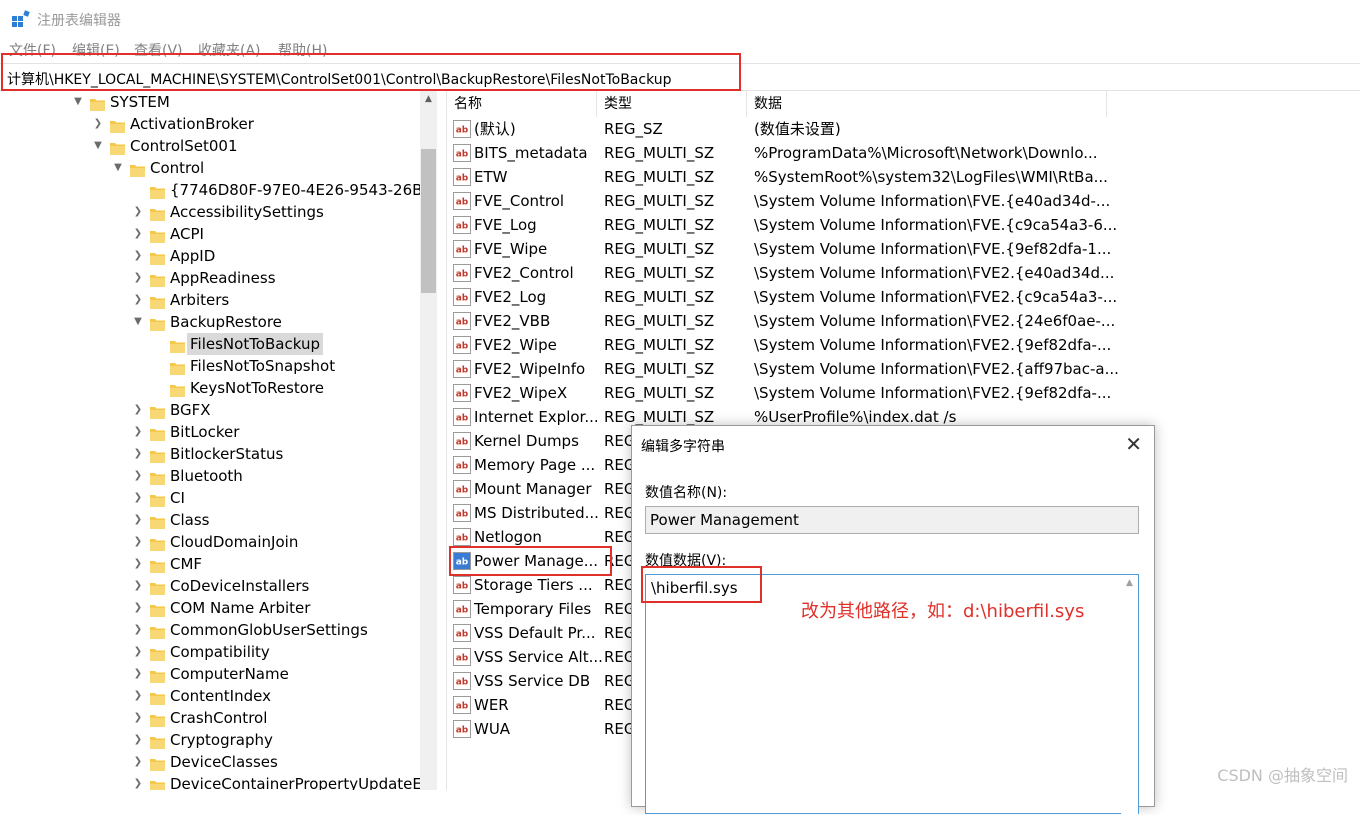 The width and height of the screenshot is (1360, 815). What do you see at coordinates (96, 50) in the screenshot?
I see `menu-edit: 编辑(E)` at bounding box center [96, 50].